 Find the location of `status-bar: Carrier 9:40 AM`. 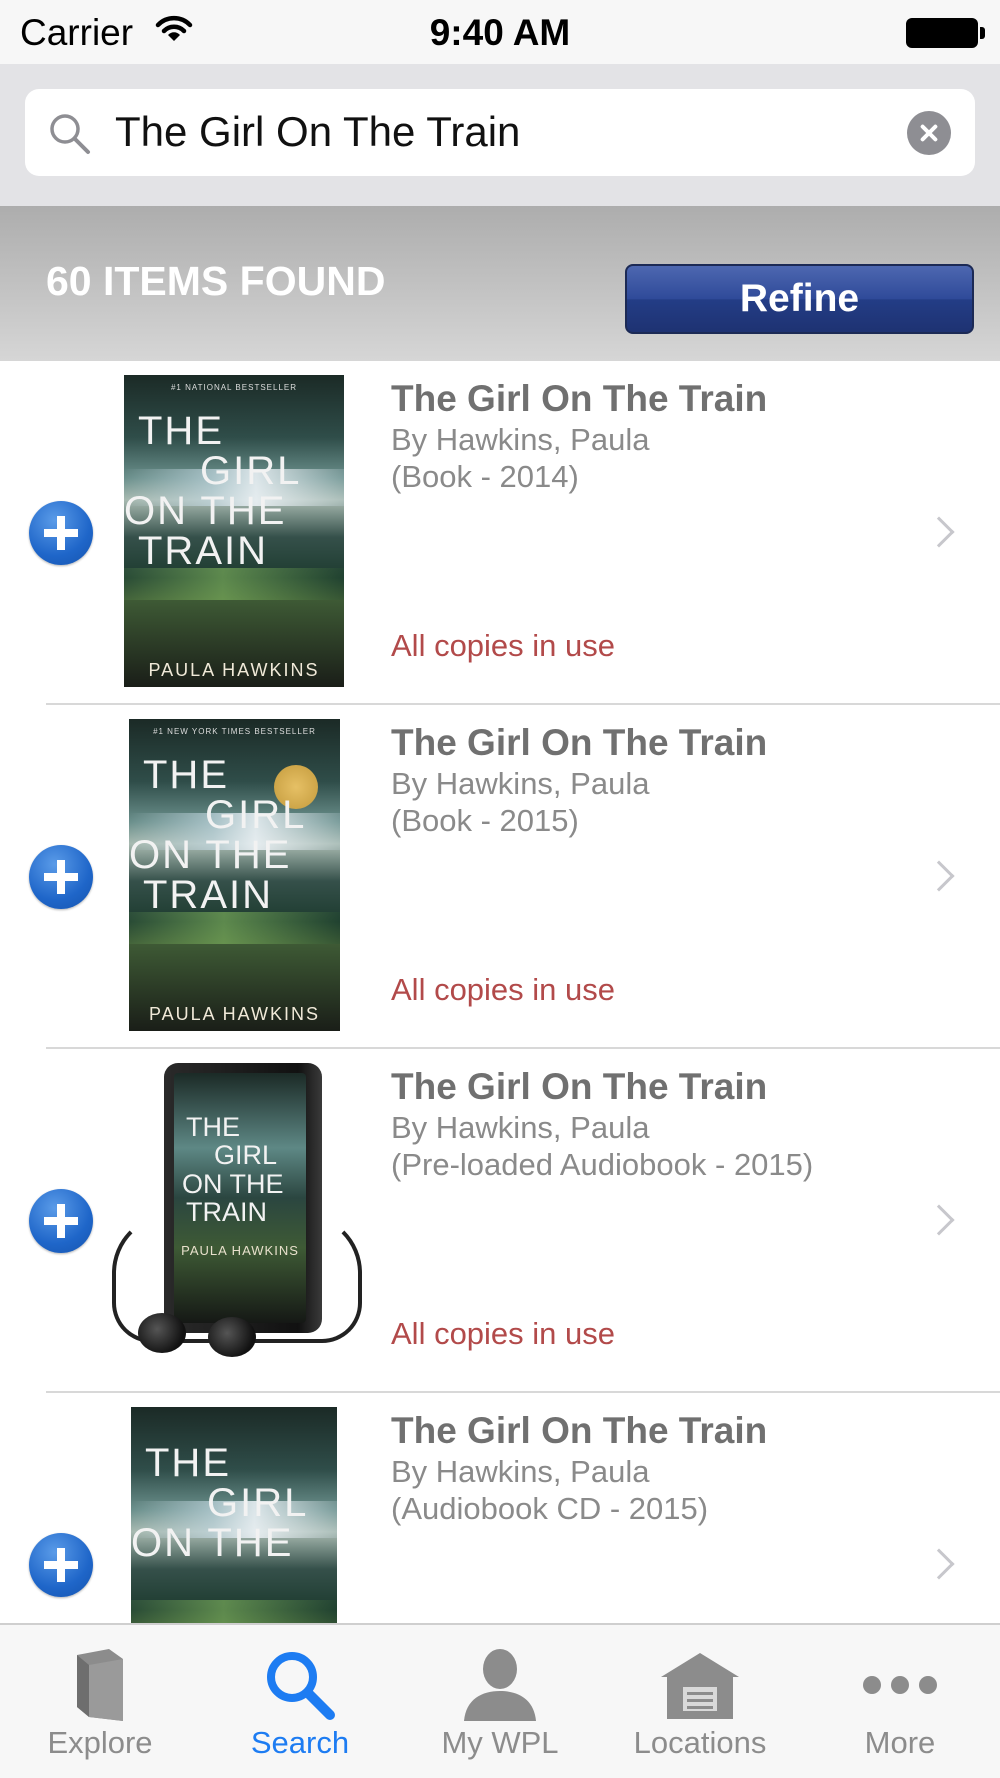

status-bar: Carrier 9:40 AM is located at coordinates (500, 32).